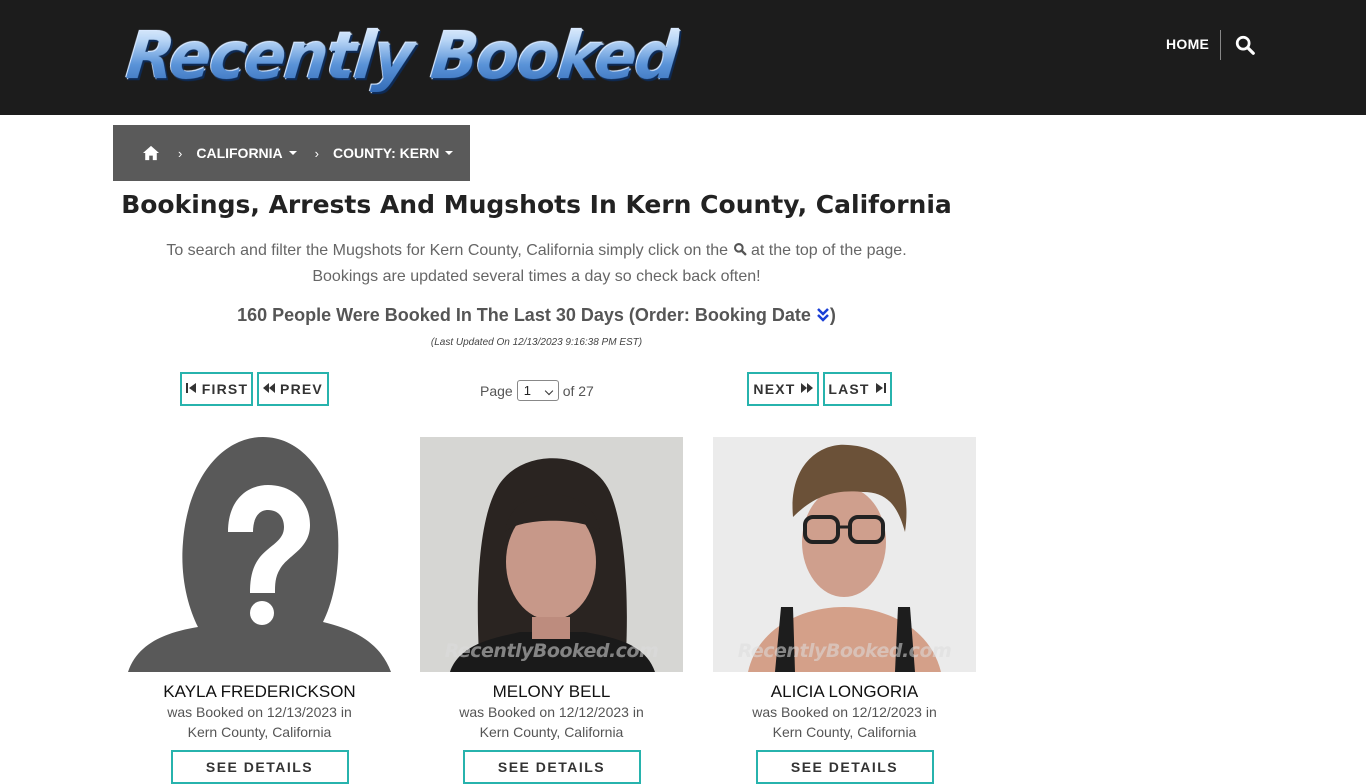  Describe the element at coordinates (1187, 44) in the screenshot. I see `nav-home-link: HOME` at that location.